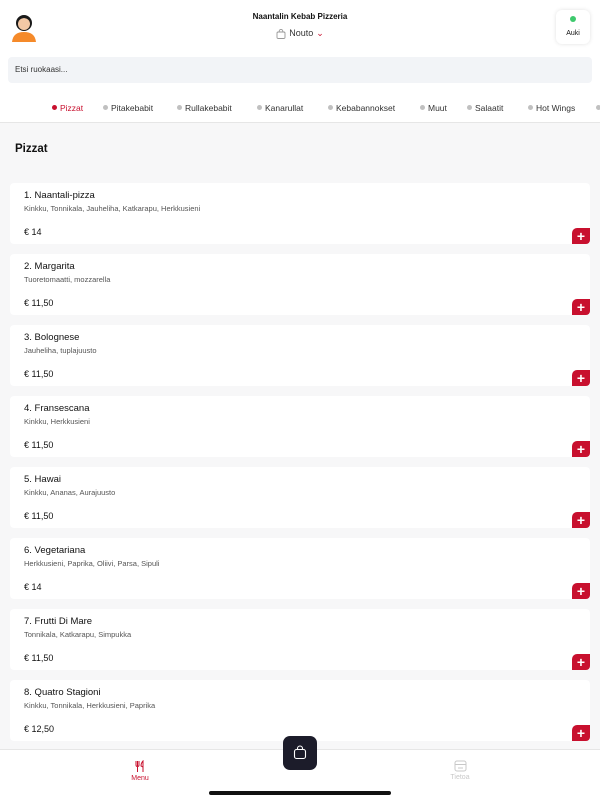  Describe the element at coordinates (67, 279) in the screenshot. I see `item-description: Tuoretomaatti, mozzarella` at that location.